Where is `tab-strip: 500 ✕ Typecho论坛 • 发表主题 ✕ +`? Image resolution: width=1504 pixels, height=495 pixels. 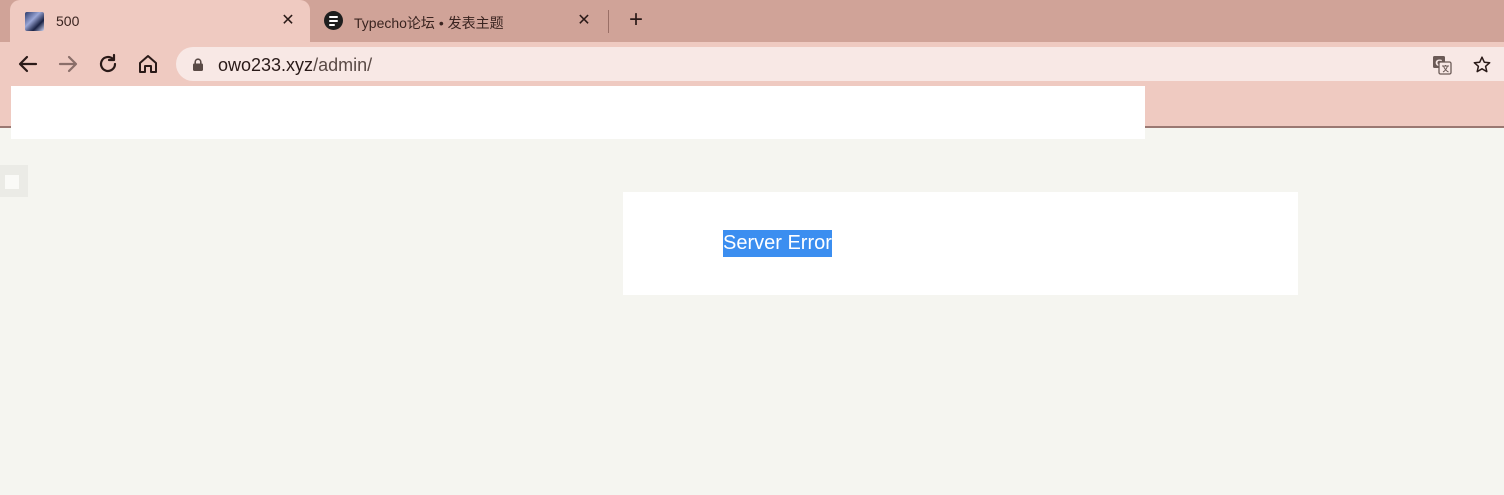 tab-strip: 500 ✕ Typecho论坛 • 发表主题 ✕ + is located at coordinates (752, 21).